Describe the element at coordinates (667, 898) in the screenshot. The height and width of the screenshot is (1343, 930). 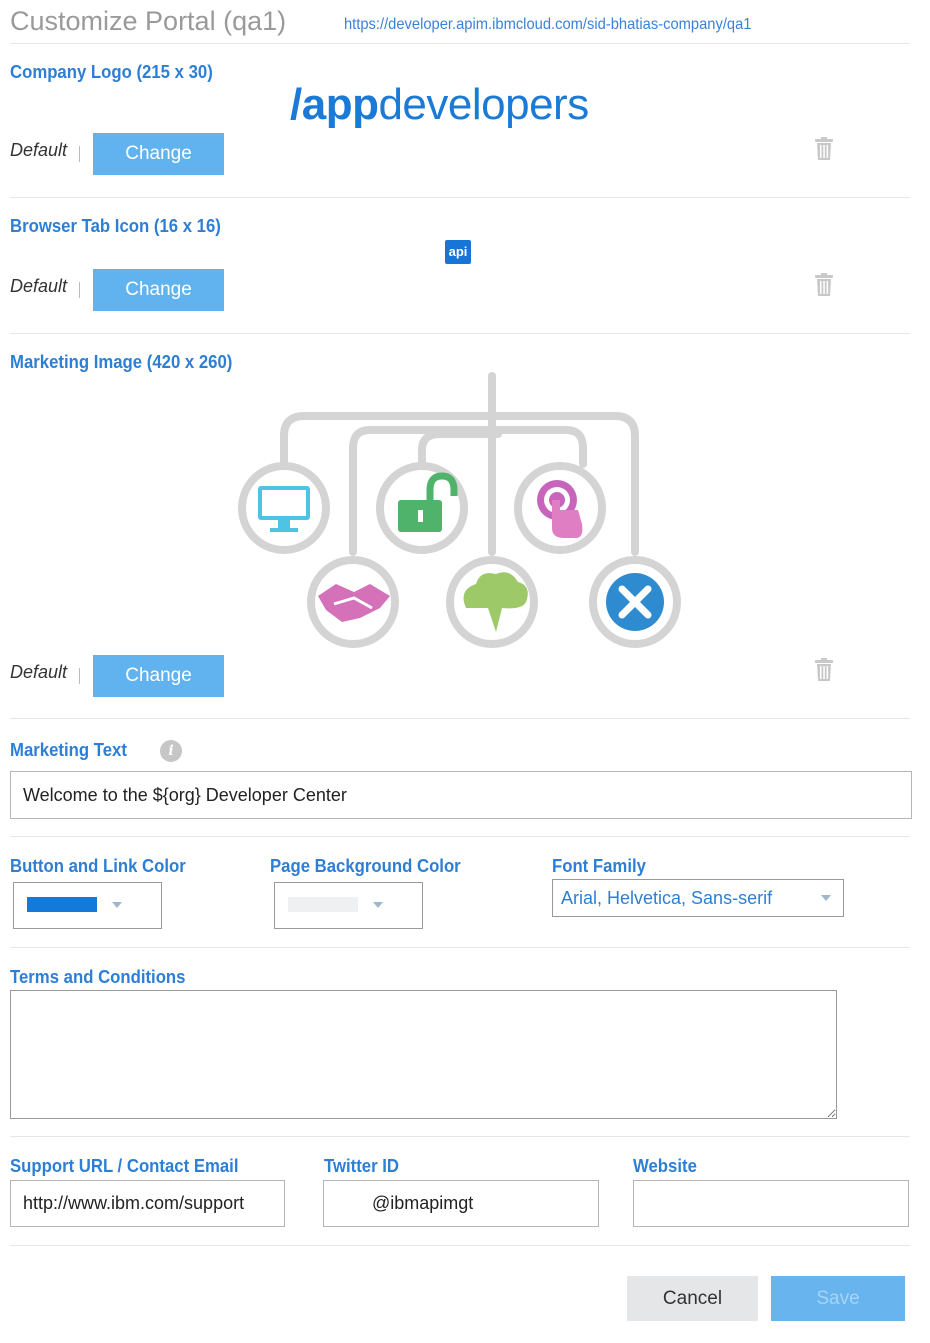
I see `font-family-selected-value: Arial, Helvetica, Sans-serif` at that location.